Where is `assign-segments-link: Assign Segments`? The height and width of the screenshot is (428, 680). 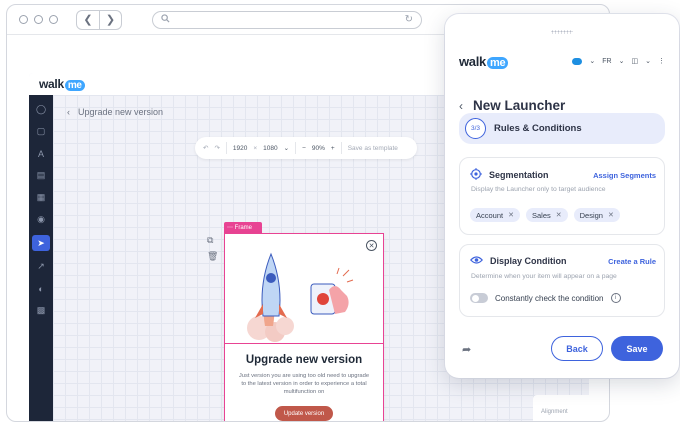
assign-segments-link: Assign Segments is located at coordinates (624, 175).